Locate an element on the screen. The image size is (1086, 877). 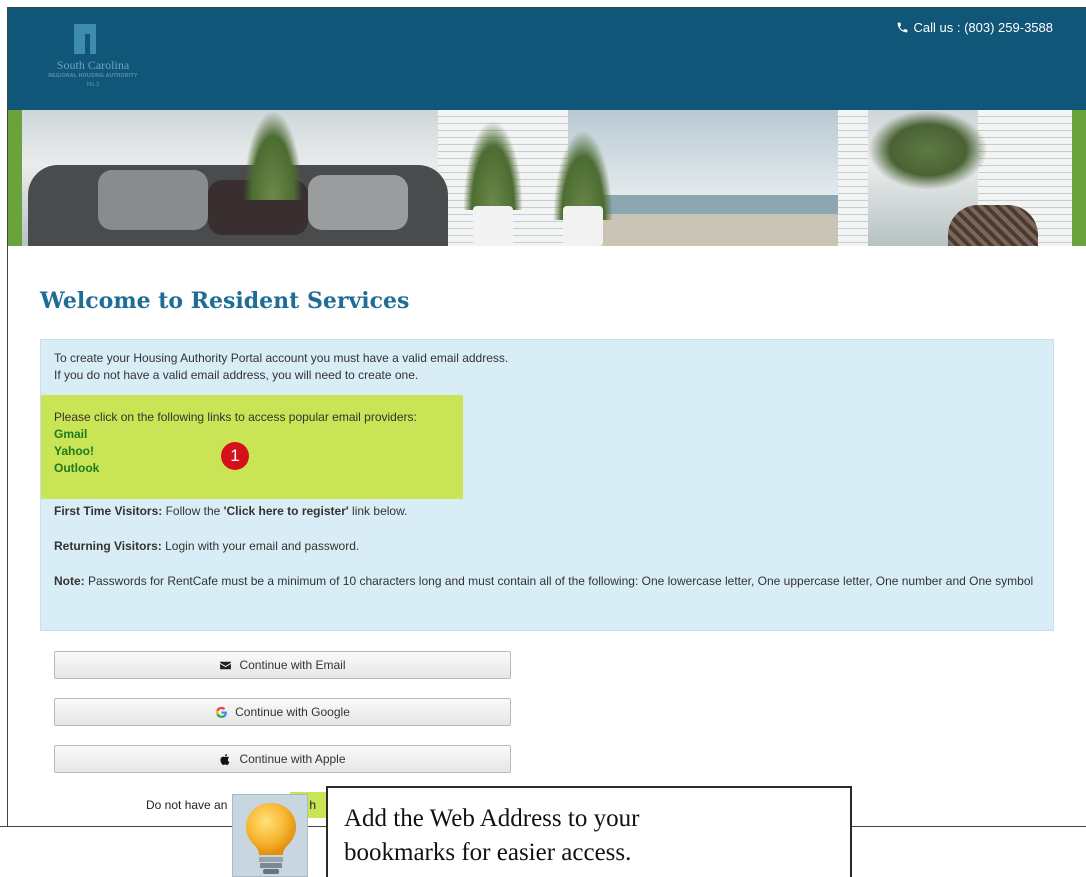
phone-icon is located at coordinates (902, 27).